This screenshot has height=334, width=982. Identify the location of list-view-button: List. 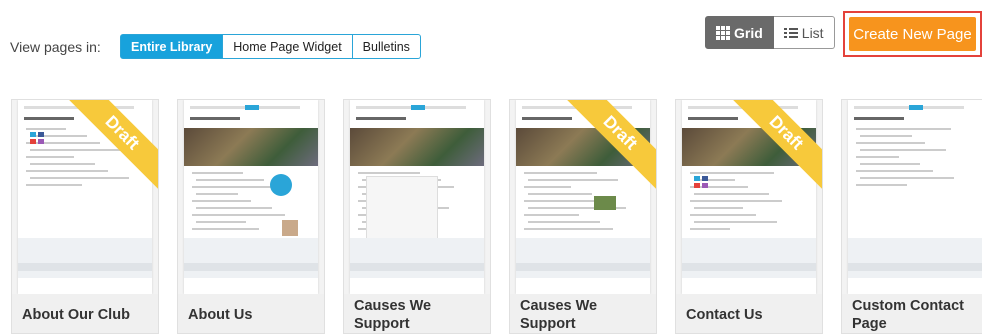
(804, 32).